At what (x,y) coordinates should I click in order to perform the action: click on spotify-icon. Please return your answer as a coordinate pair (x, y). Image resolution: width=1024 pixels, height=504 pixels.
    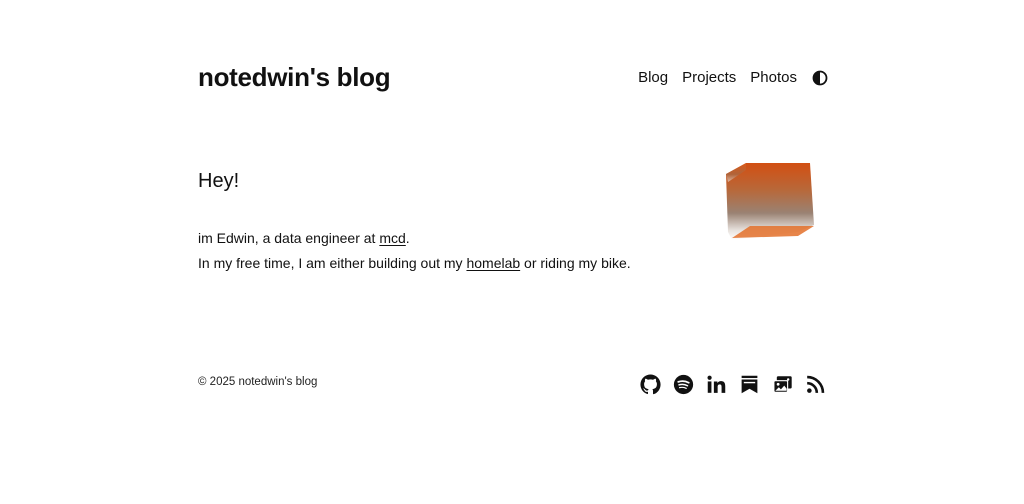
    Looking at the image, I should click on (683, 384).